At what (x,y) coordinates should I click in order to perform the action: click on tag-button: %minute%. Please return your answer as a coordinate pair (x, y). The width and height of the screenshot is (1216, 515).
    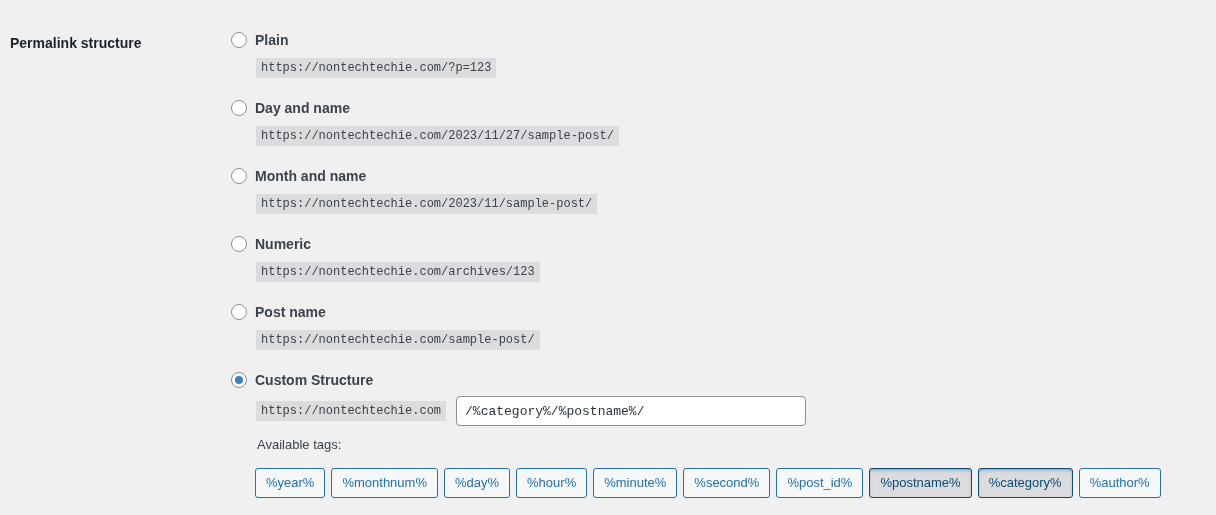
    Looking at the image, I should click on (635, 482).